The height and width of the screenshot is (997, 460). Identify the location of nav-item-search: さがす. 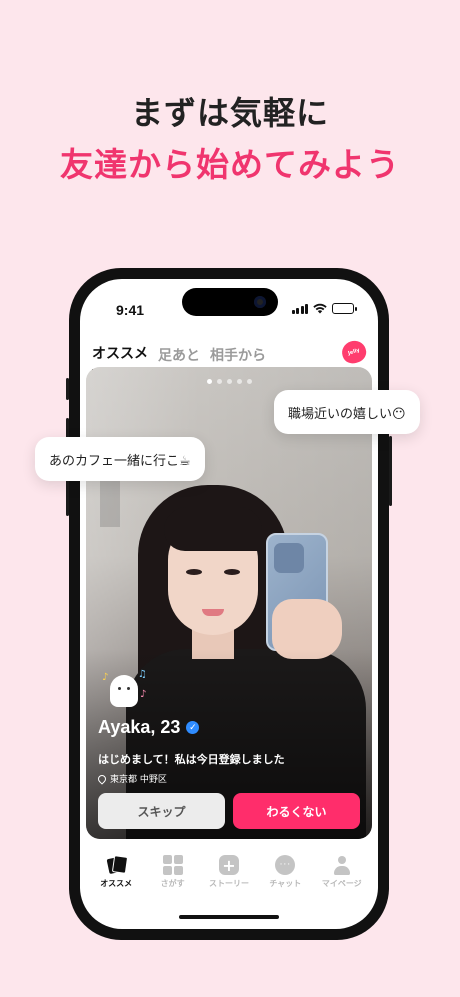
(173, 872).